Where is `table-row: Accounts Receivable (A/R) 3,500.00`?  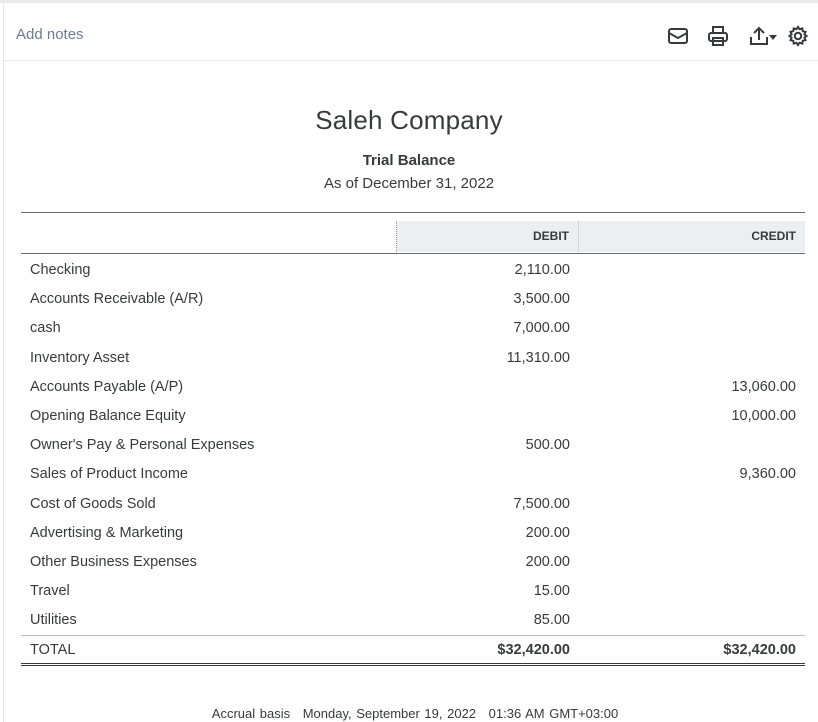 table-row: Accounts Receivable (A/R) 3,500.00 is located at coordinates (413, 299).